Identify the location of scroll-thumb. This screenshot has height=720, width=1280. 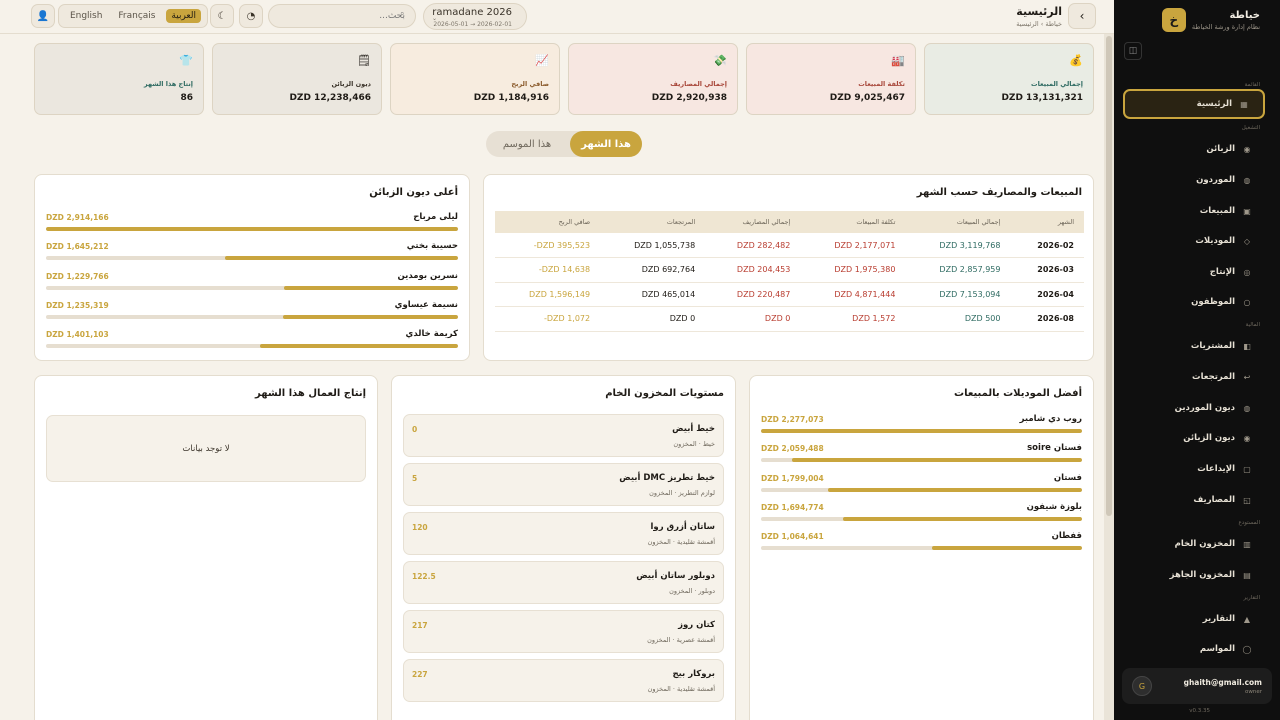
(1109, 276).